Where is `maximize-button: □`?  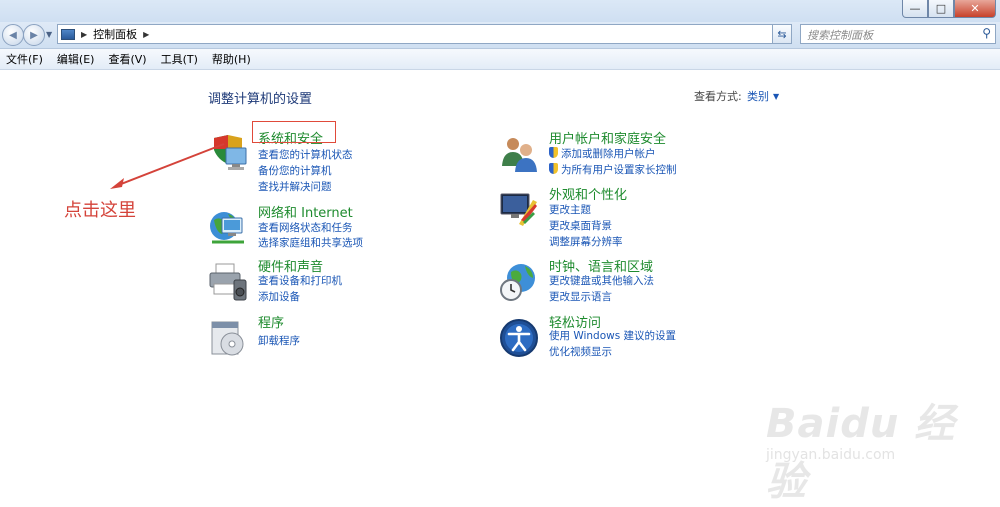
maximize-button: □ is located at coordinates (941, 9).